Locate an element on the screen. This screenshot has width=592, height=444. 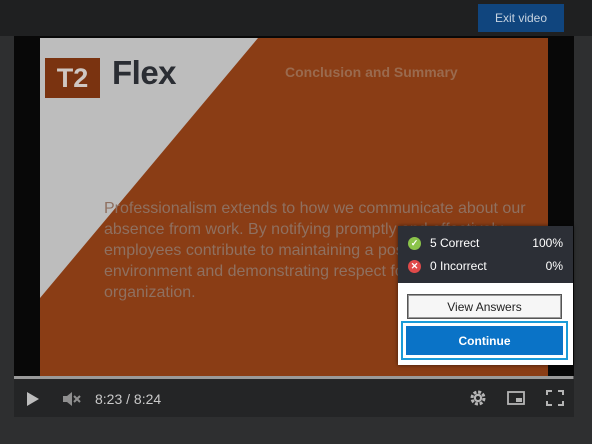
x-icon: ✕ is located at coordinates (414, 266).